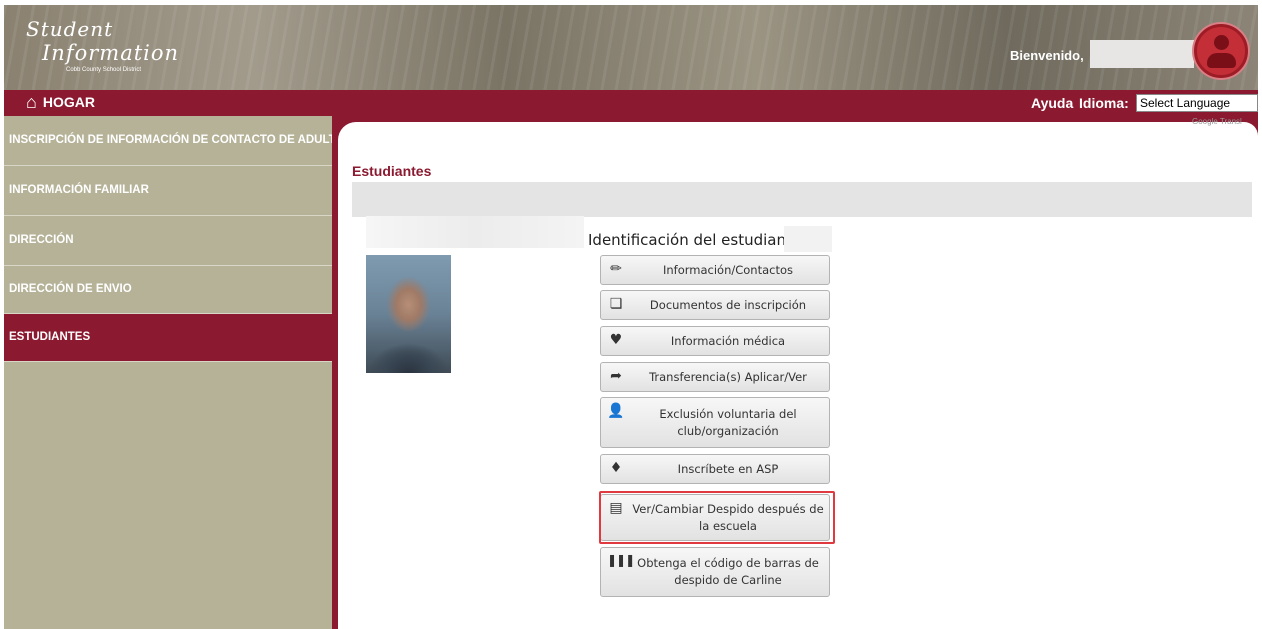 Image resolution: width=1262 pixels, height=629 pixels. Describe the element at coordinates (168, 338) in the screenshot. I see `sidebar-item-students: ESTUDIANTES` at that location.